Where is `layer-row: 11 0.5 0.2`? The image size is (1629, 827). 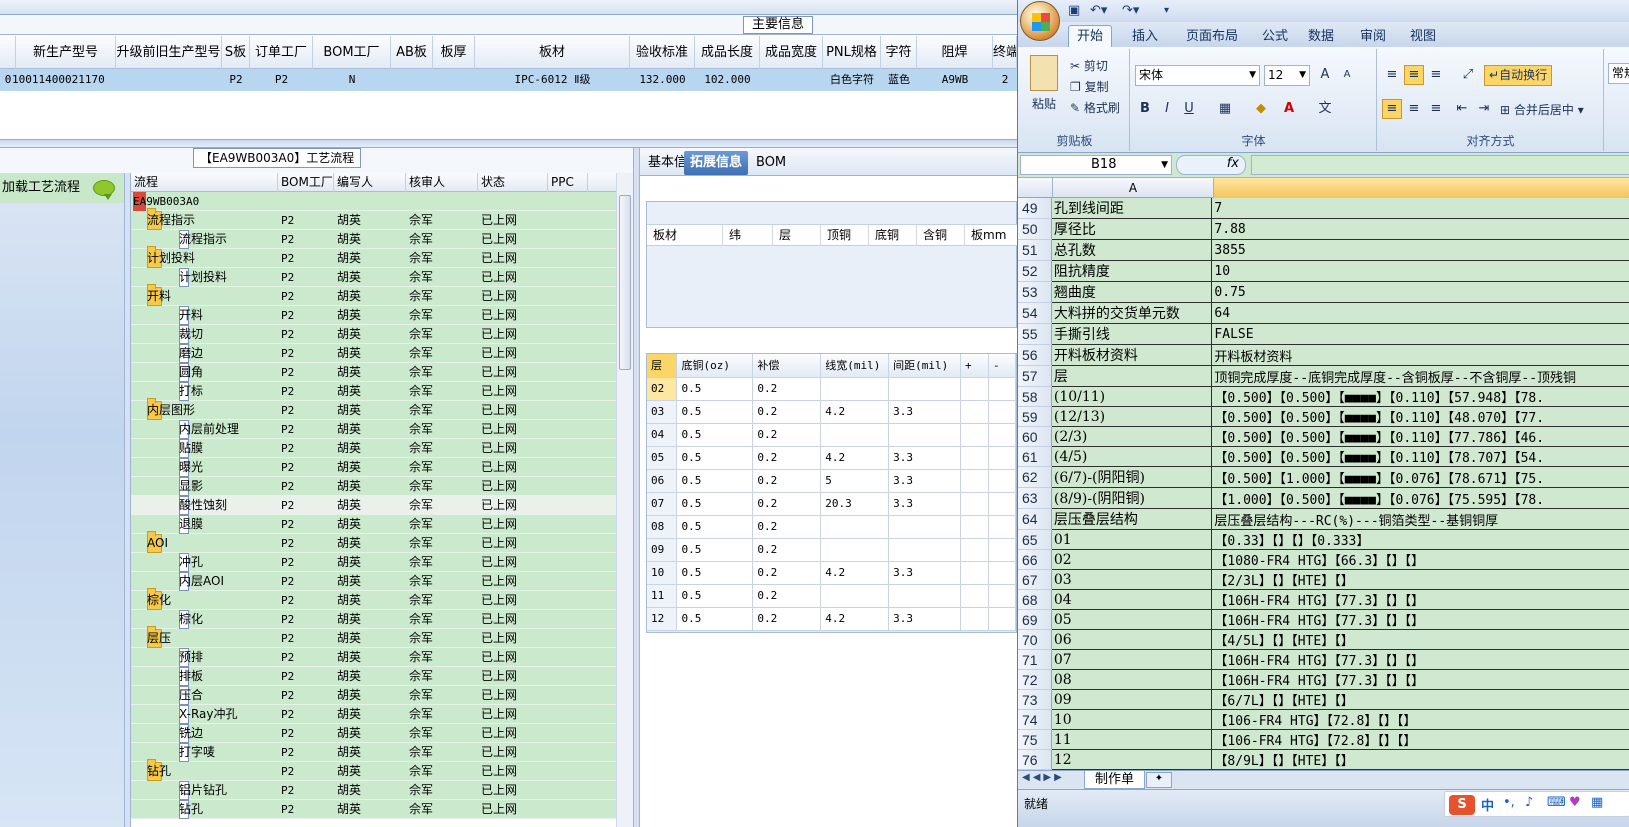 layer-row: 11 0.5 0.2 is located at coordinates (832, 596).